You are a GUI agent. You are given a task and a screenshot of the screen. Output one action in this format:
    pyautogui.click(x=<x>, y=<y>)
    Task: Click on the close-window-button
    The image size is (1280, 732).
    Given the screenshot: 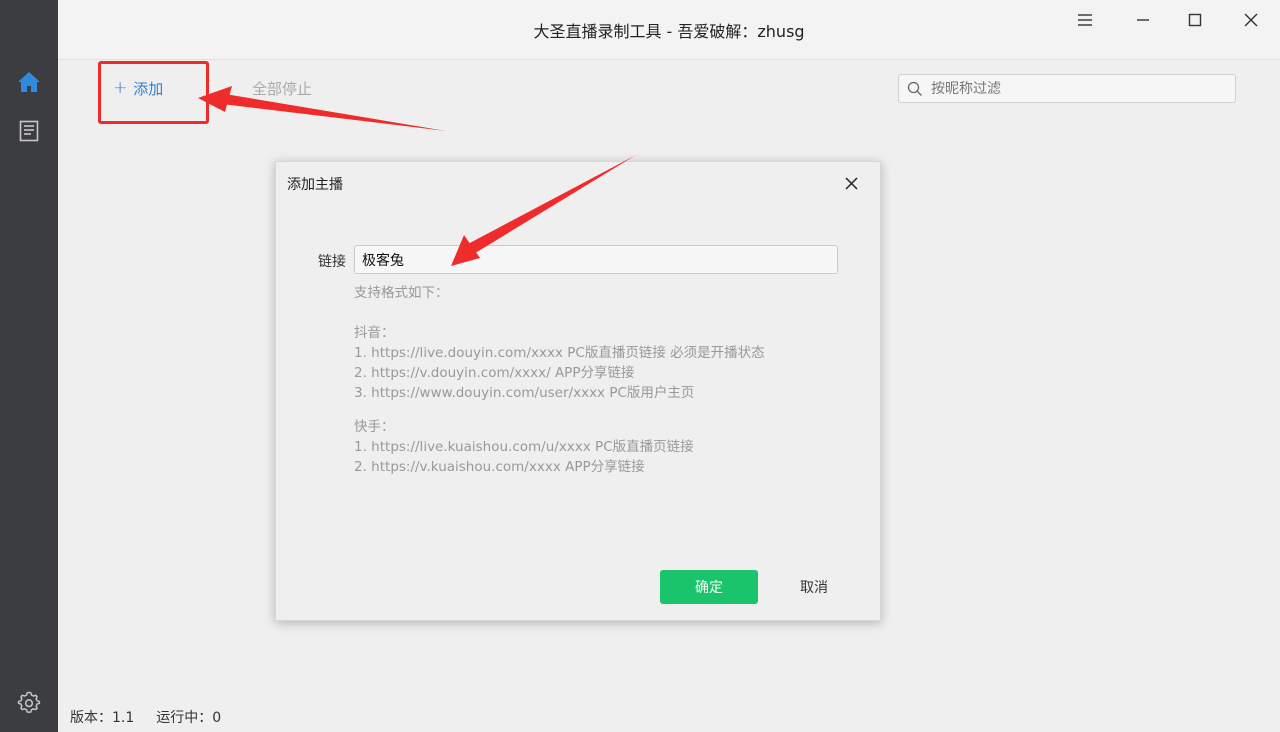 What is the action you would take?
    pyautogui.click(x=1251, y=20)
    